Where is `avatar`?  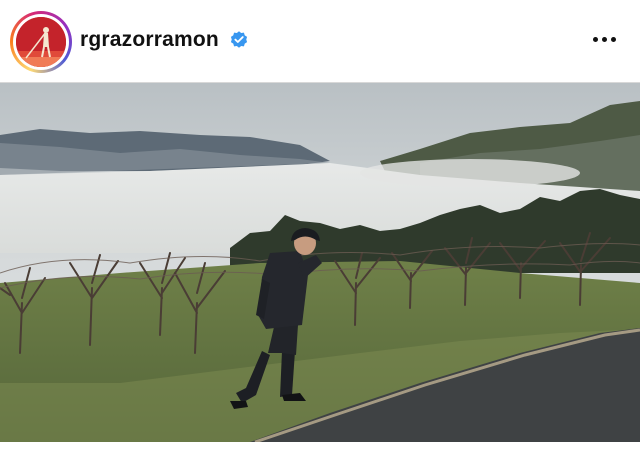 avatar is located at coordinates (41, 42).